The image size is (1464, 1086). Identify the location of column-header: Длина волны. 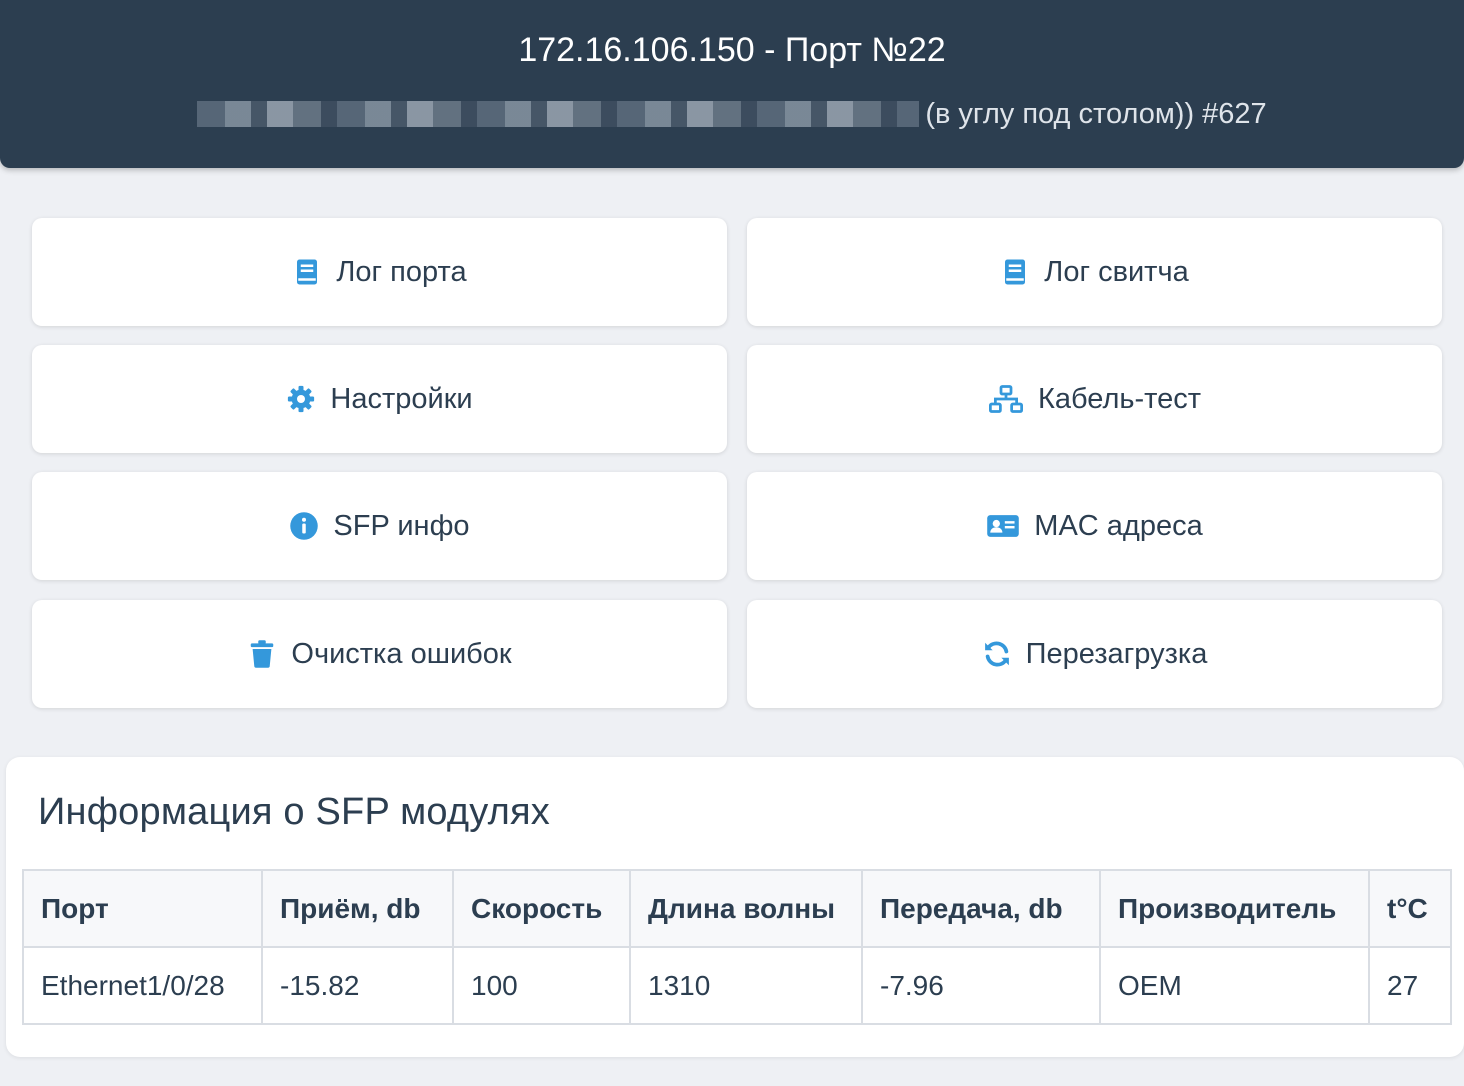
(746, 908).